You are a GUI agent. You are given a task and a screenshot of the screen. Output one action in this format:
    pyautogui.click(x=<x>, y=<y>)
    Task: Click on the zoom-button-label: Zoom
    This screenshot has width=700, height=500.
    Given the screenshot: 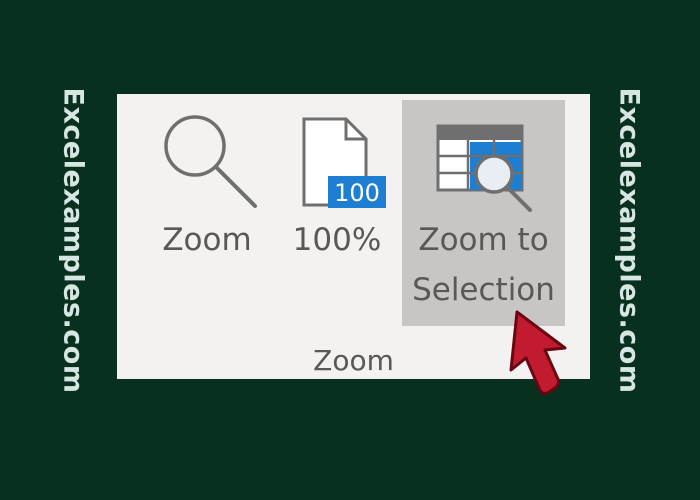 What is the action you would take?
    pyautogui.click(x=207, y=240)
    